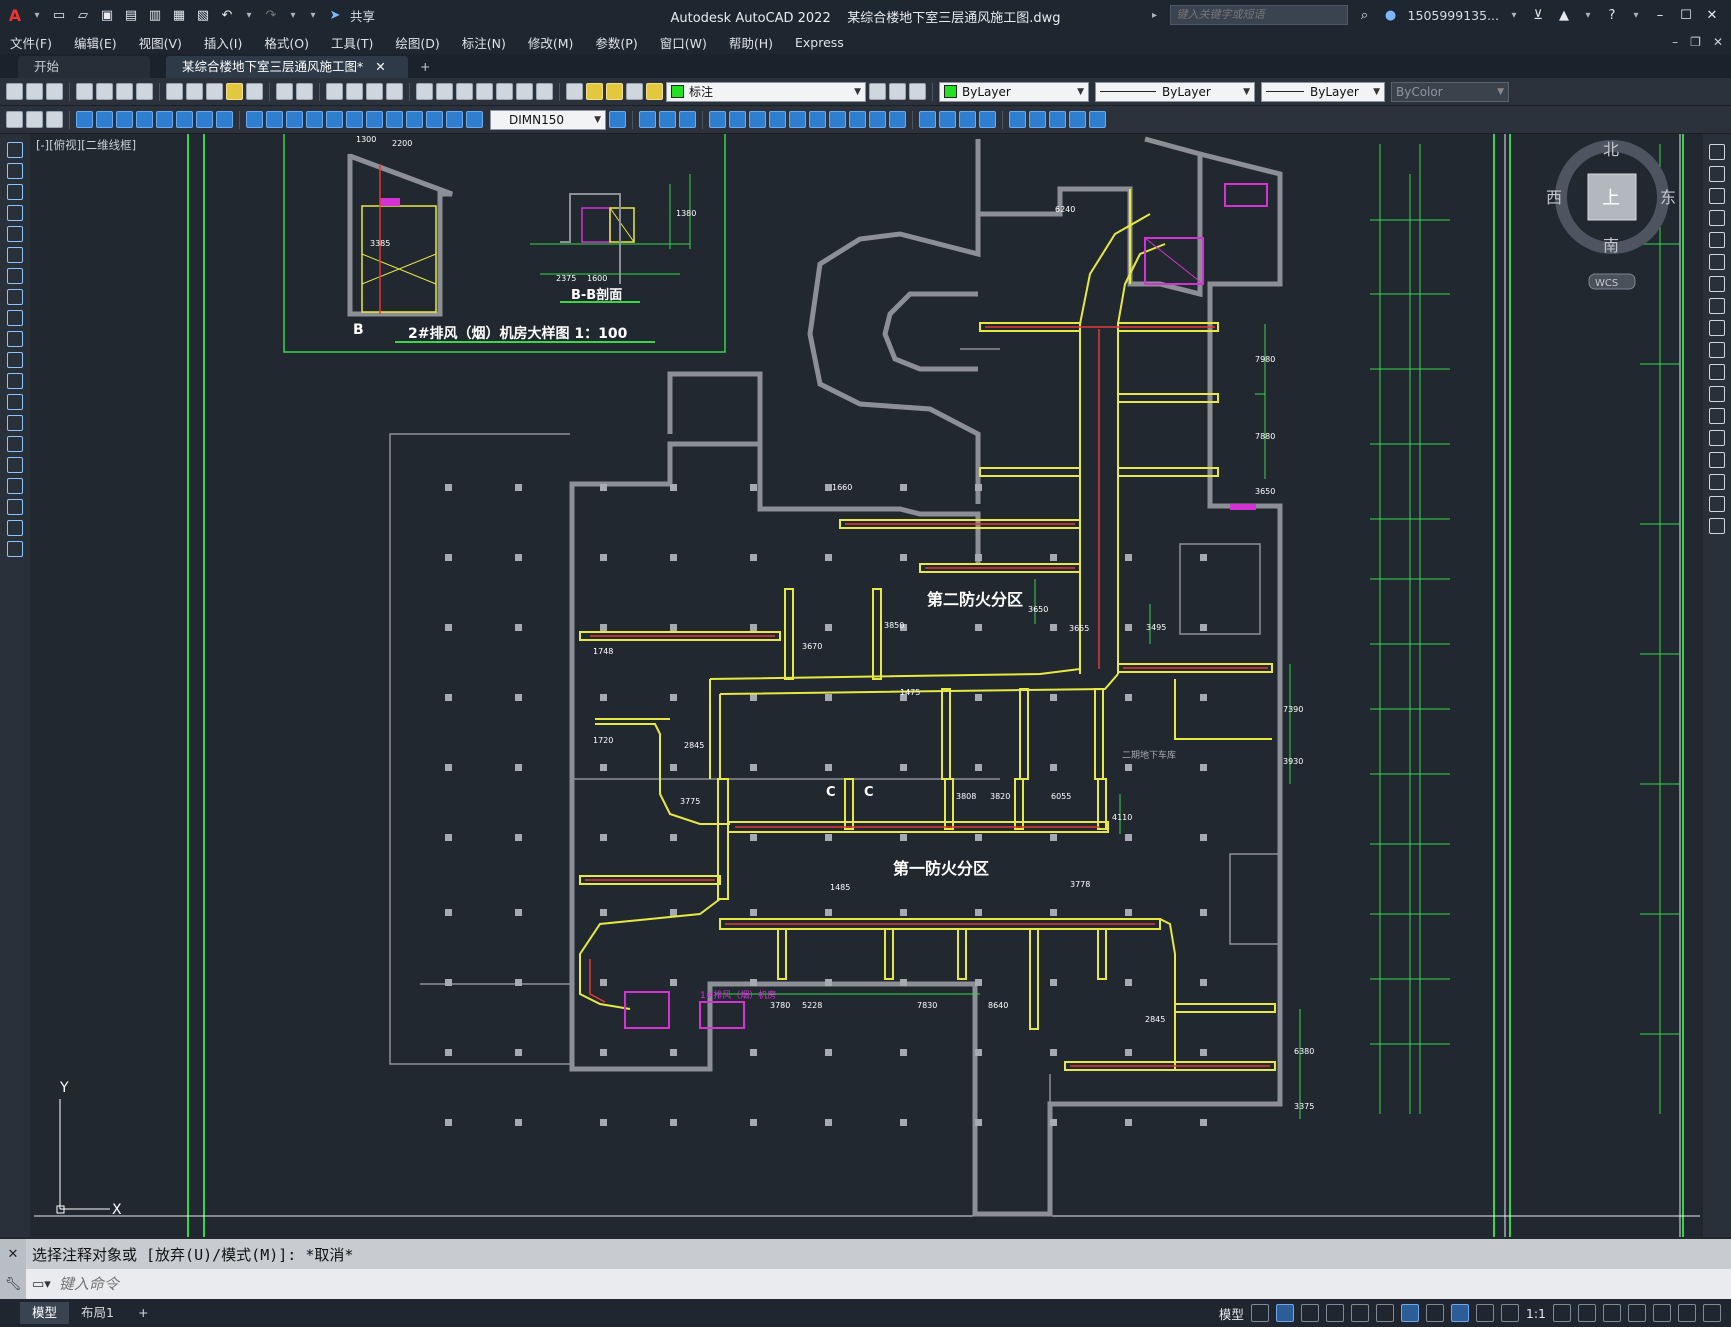  Describe the element at coordinates (414, 119) in the screenshot. I see `jogged-linear-icon` at that location.